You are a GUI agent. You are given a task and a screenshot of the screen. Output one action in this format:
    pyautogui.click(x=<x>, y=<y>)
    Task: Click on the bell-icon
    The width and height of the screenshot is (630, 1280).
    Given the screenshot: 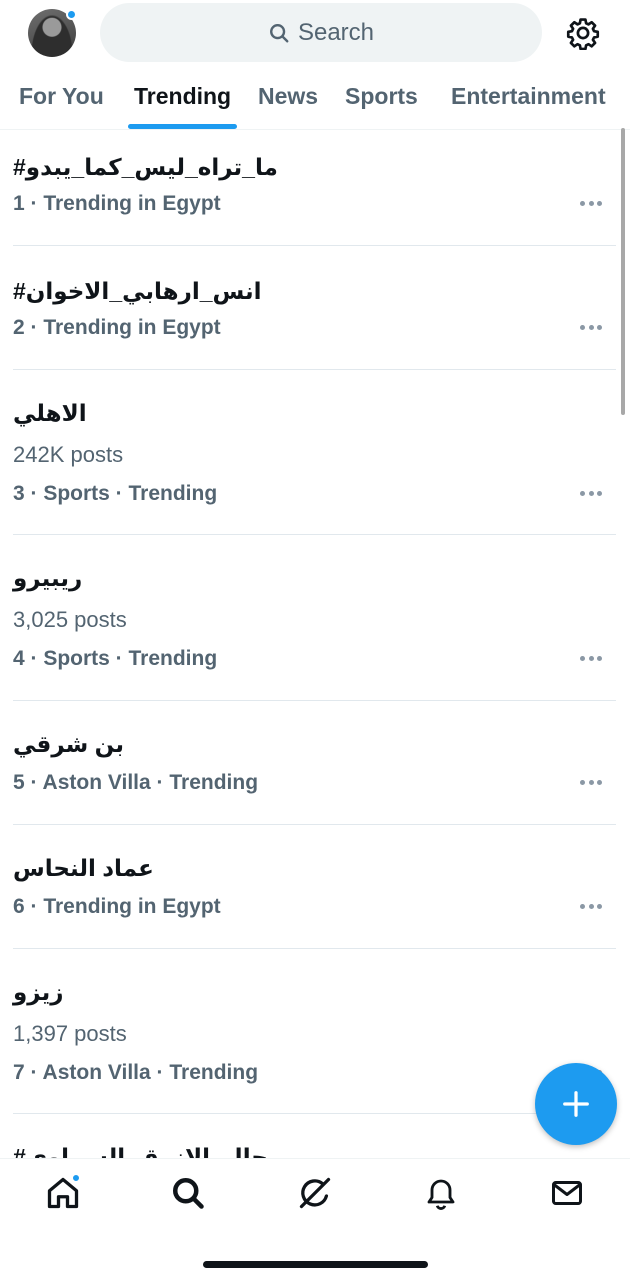 What is the action you would take?
    pyautogui.click(x=441, y=1194)
    